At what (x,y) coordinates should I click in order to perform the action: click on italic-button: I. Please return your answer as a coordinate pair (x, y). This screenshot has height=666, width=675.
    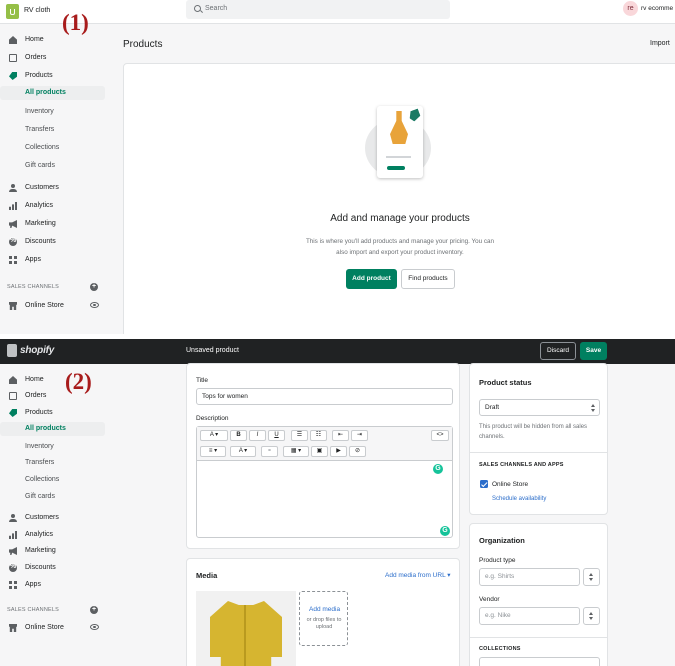
    Looking at the image, I should click on (257, 435).